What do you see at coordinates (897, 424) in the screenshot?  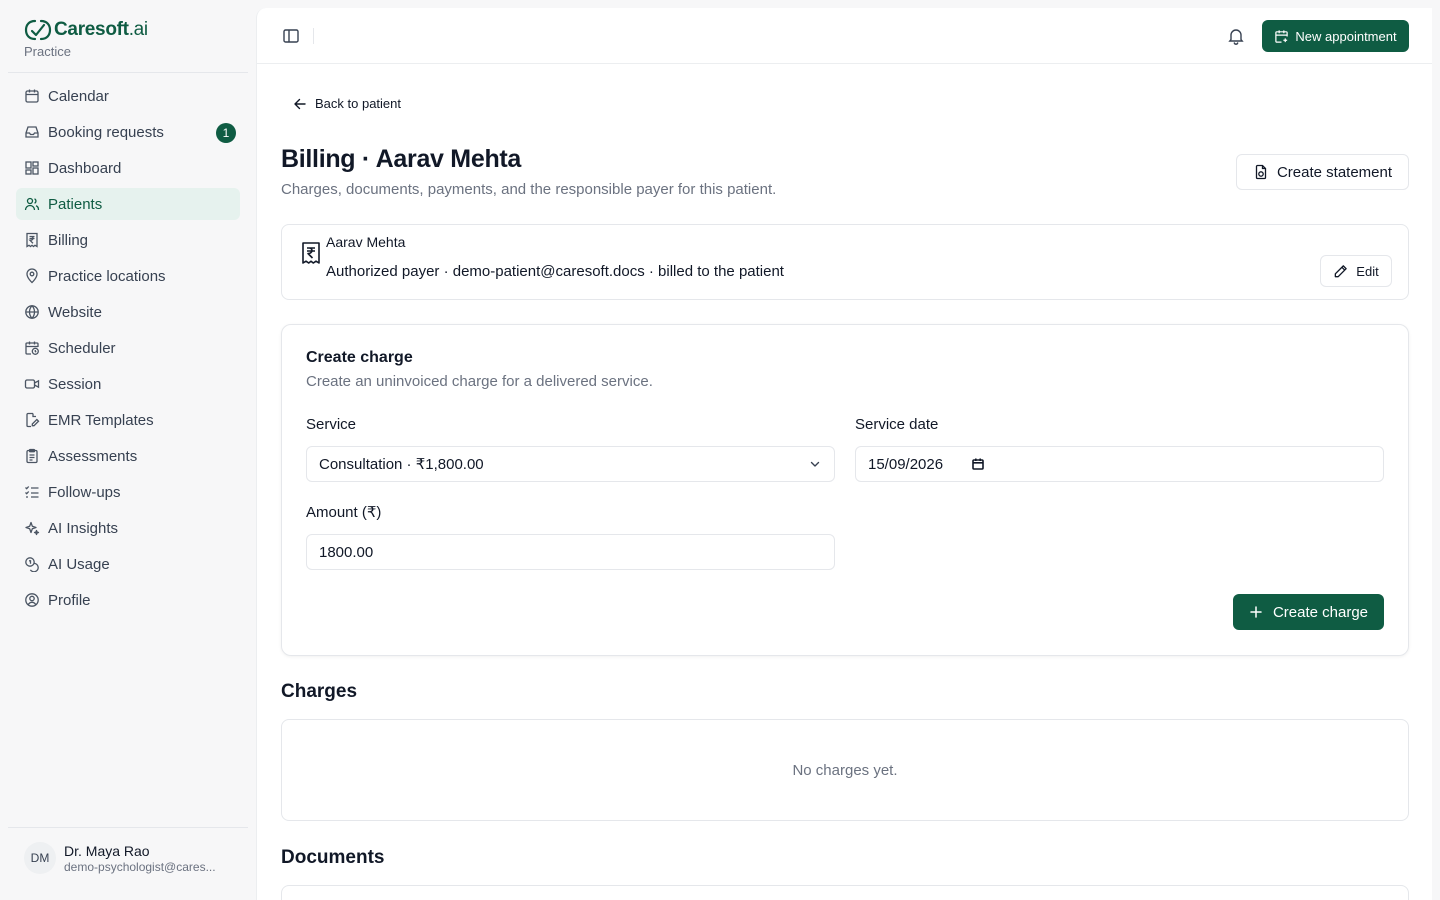 I see `service-date-label: Service date` at bounding box center [897, 424].